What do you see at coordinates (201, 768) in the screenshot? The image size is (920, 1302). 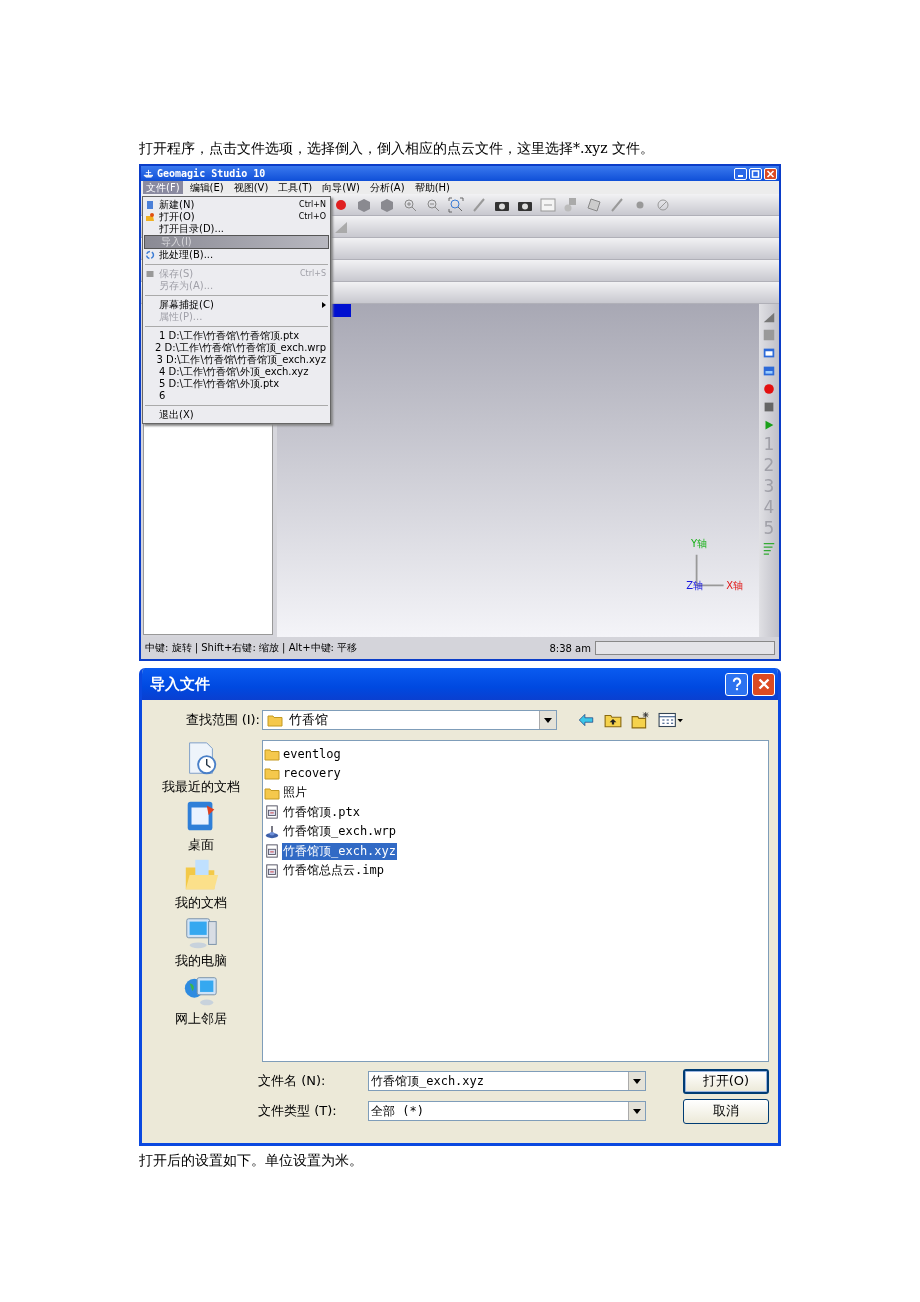 I see `place-button: 我最近的文档` at bounding box center [201, 768].